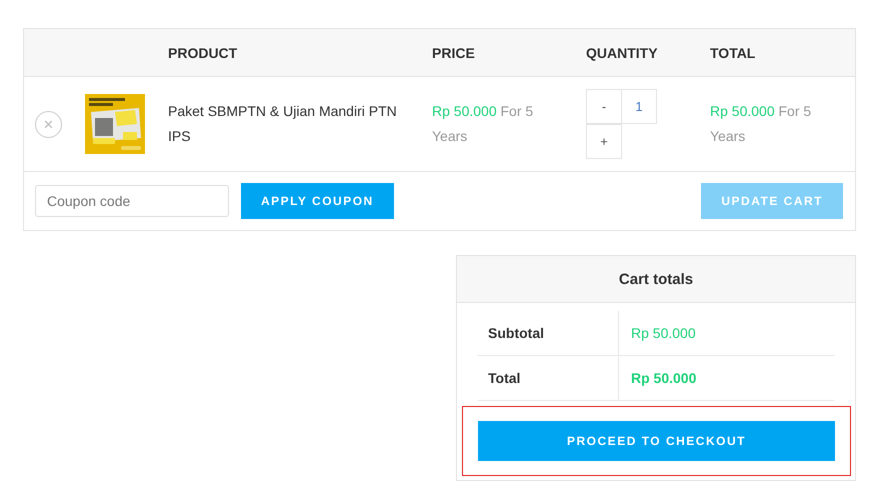 This screenshot has height=492, width=884. What do you see at coordinates (548, 378) in the screenshot?
I see `row-label: Total` at bounding box center [548, 378].